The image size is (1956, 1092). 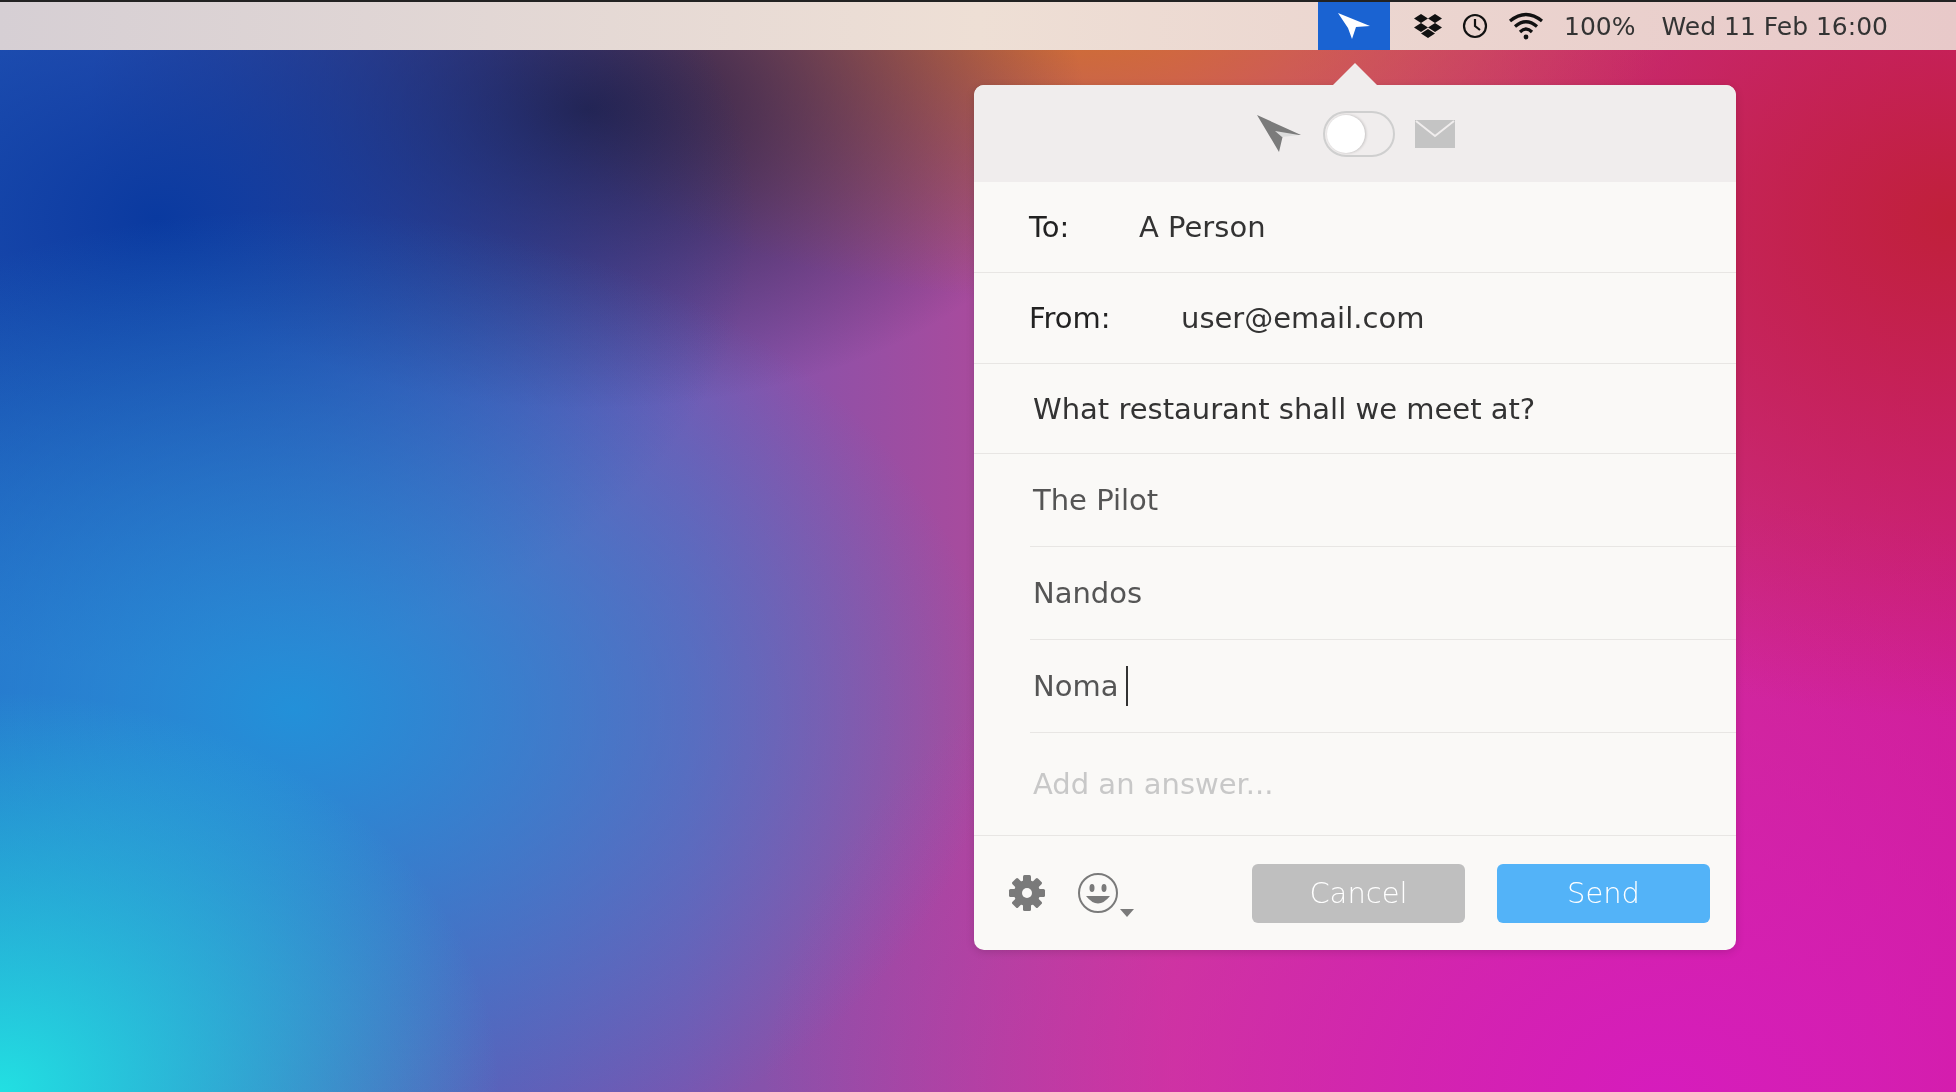 What do you see at coordinates (1774, 26) in the screenshot?
I see `menu-bar-clock: Wed 11 Feb 16:00` at bounding box center [1774, 26].